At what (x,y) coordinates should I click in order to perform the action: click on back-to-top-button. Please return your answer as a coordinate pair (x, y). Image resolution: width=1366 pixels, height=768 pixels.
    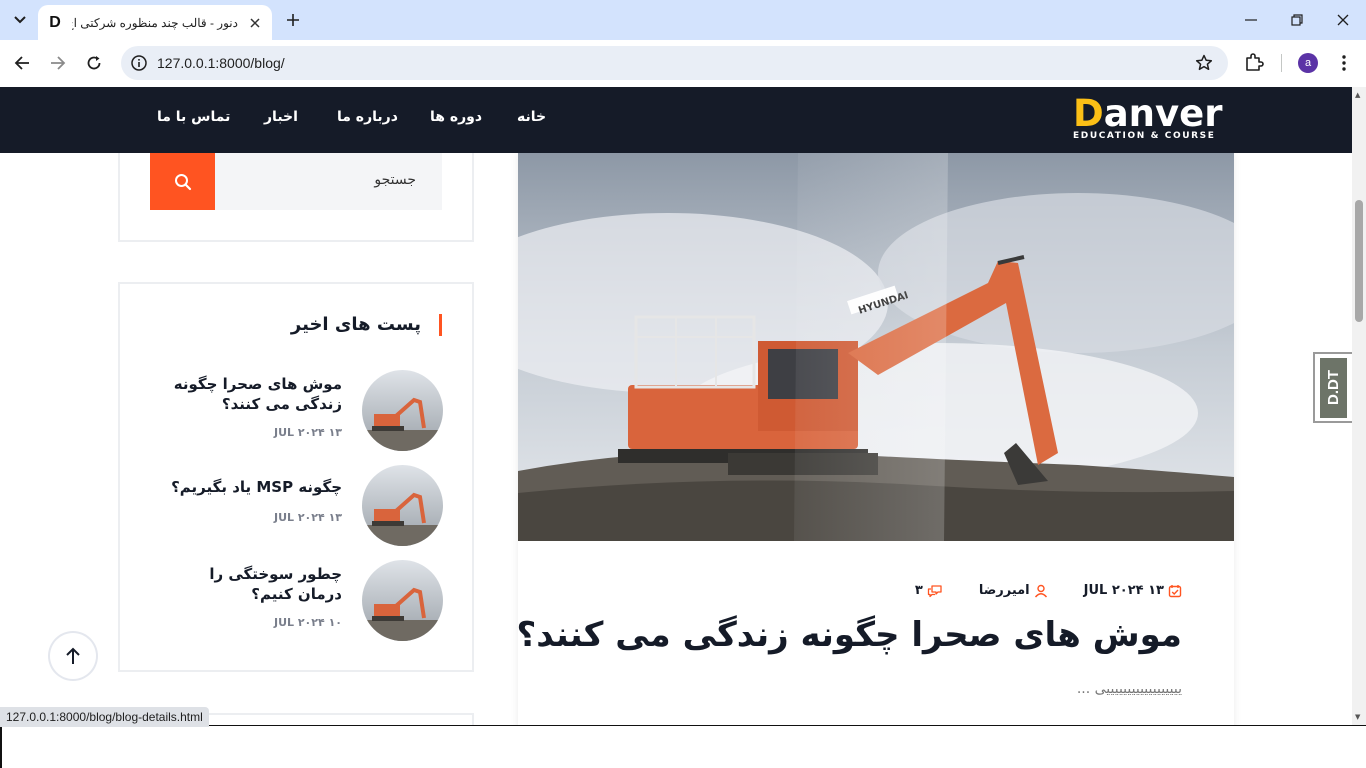
    Looking at the image, I should click on (73, 656).